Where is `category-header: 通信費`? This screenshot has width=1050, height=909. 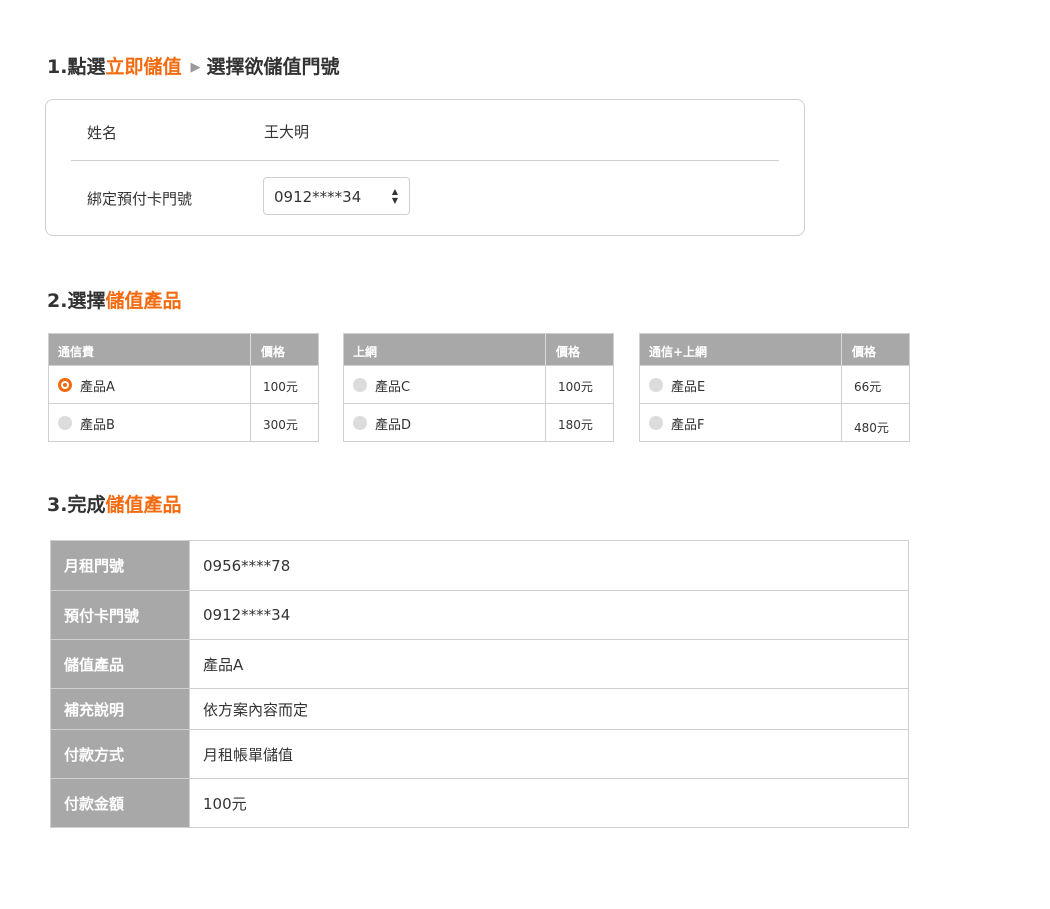
category-header: 通信費 is located at coordinates (150, 349).